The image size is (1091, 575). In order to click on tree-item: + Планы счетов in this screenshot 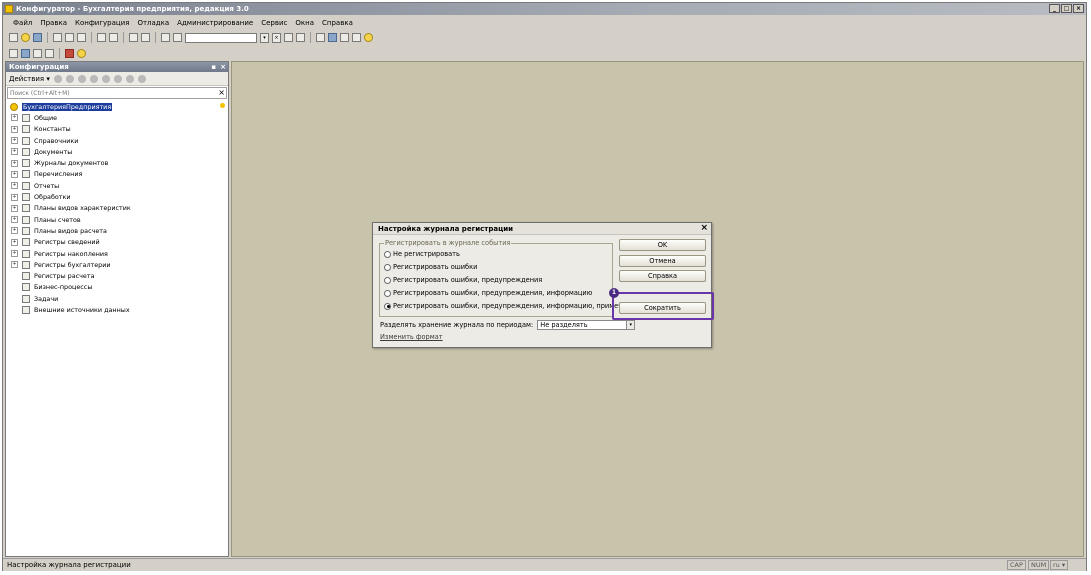, I will do `click(117, 219)`.